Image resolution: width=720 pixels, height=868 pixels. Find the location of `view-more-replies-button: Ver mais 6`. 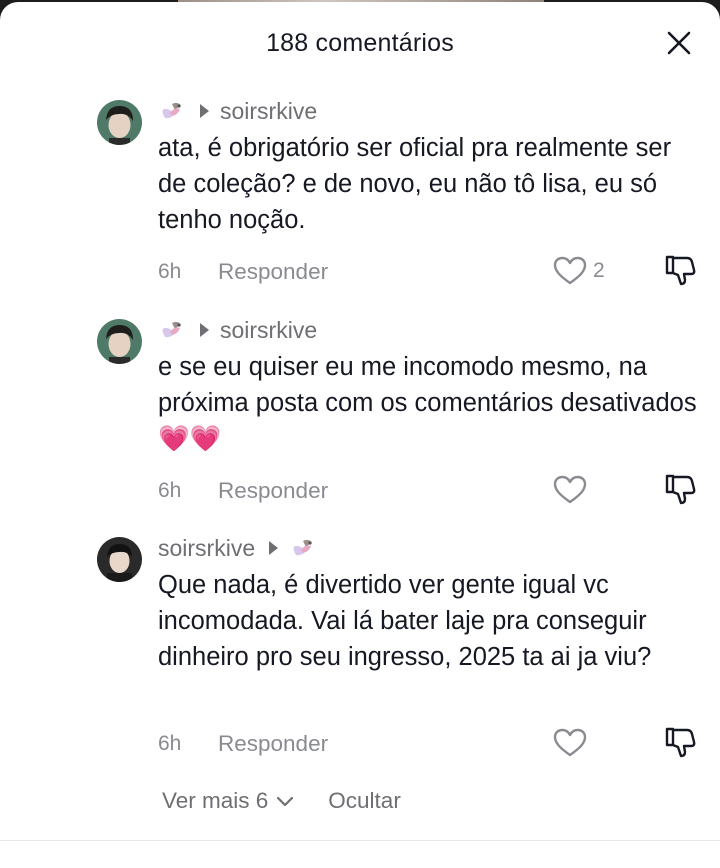

view-more-replies-button: Ver mais 6 is located at coordinates (229, 801).